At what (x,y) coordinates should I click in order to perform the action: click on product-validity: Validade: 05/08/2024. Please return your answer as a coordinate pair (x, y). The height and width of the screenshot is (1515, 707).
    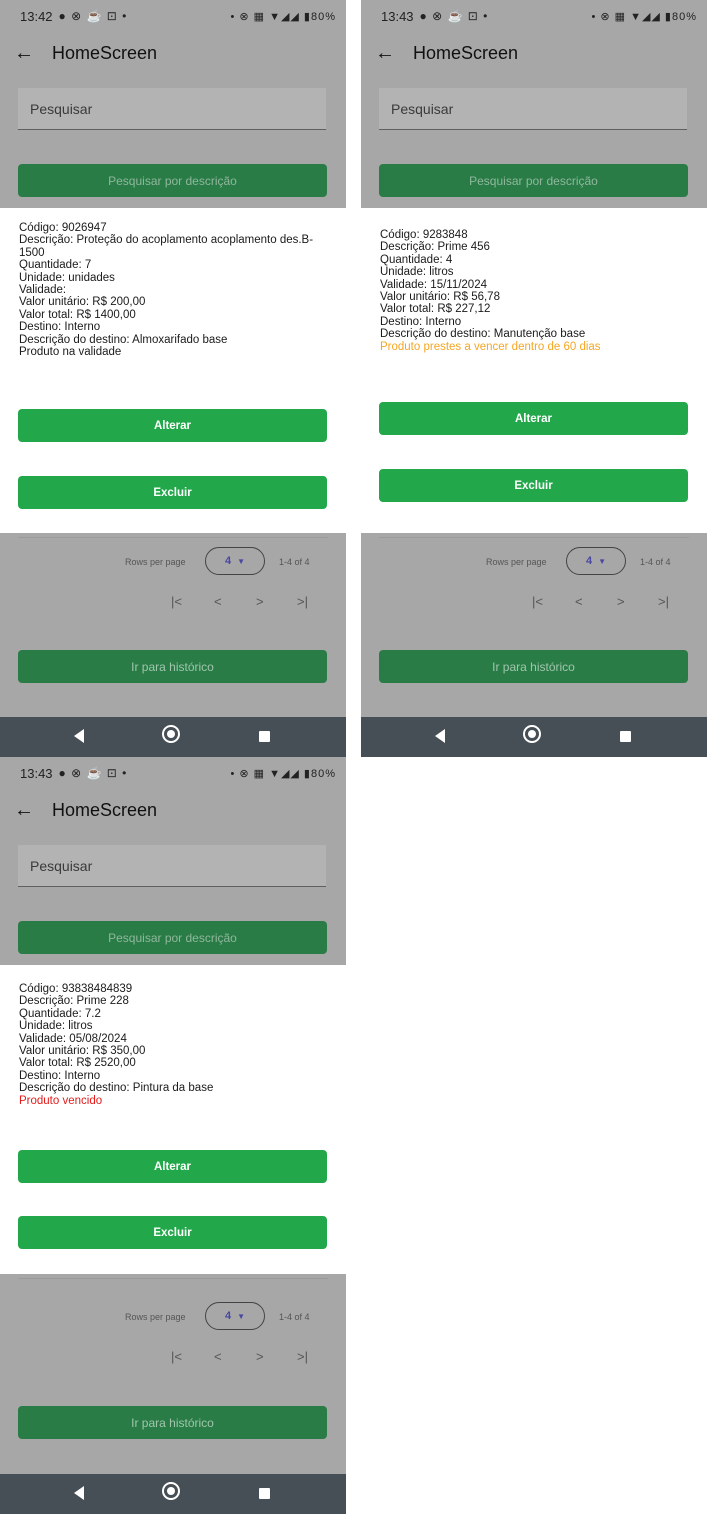
    Looking at the image, I should click on (73, 1038).